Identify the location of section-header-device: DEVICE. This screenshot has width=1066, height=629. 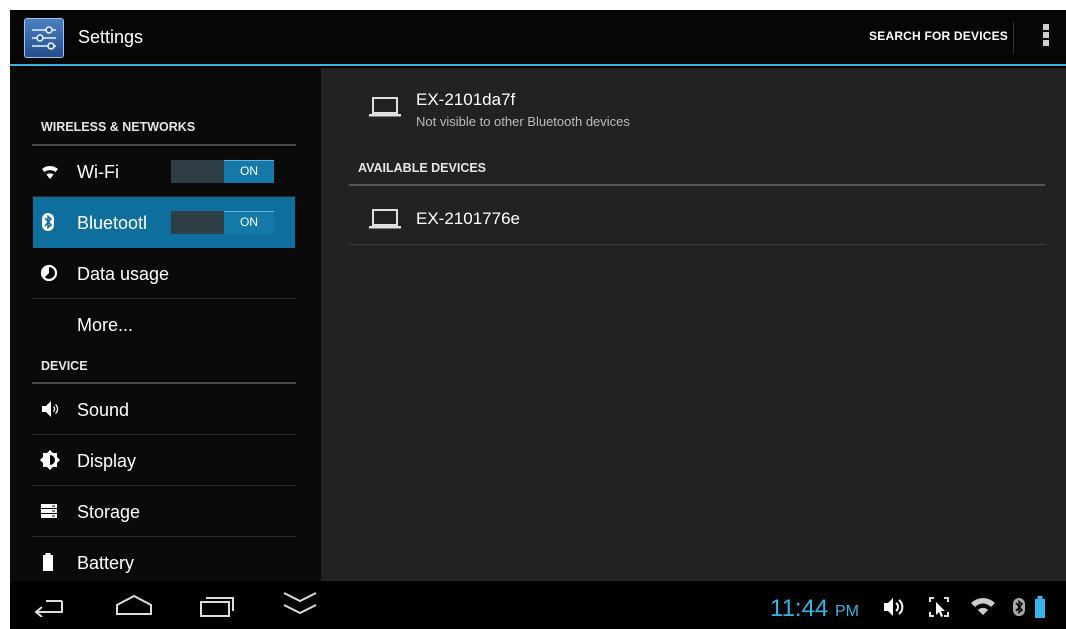
(164, 367).